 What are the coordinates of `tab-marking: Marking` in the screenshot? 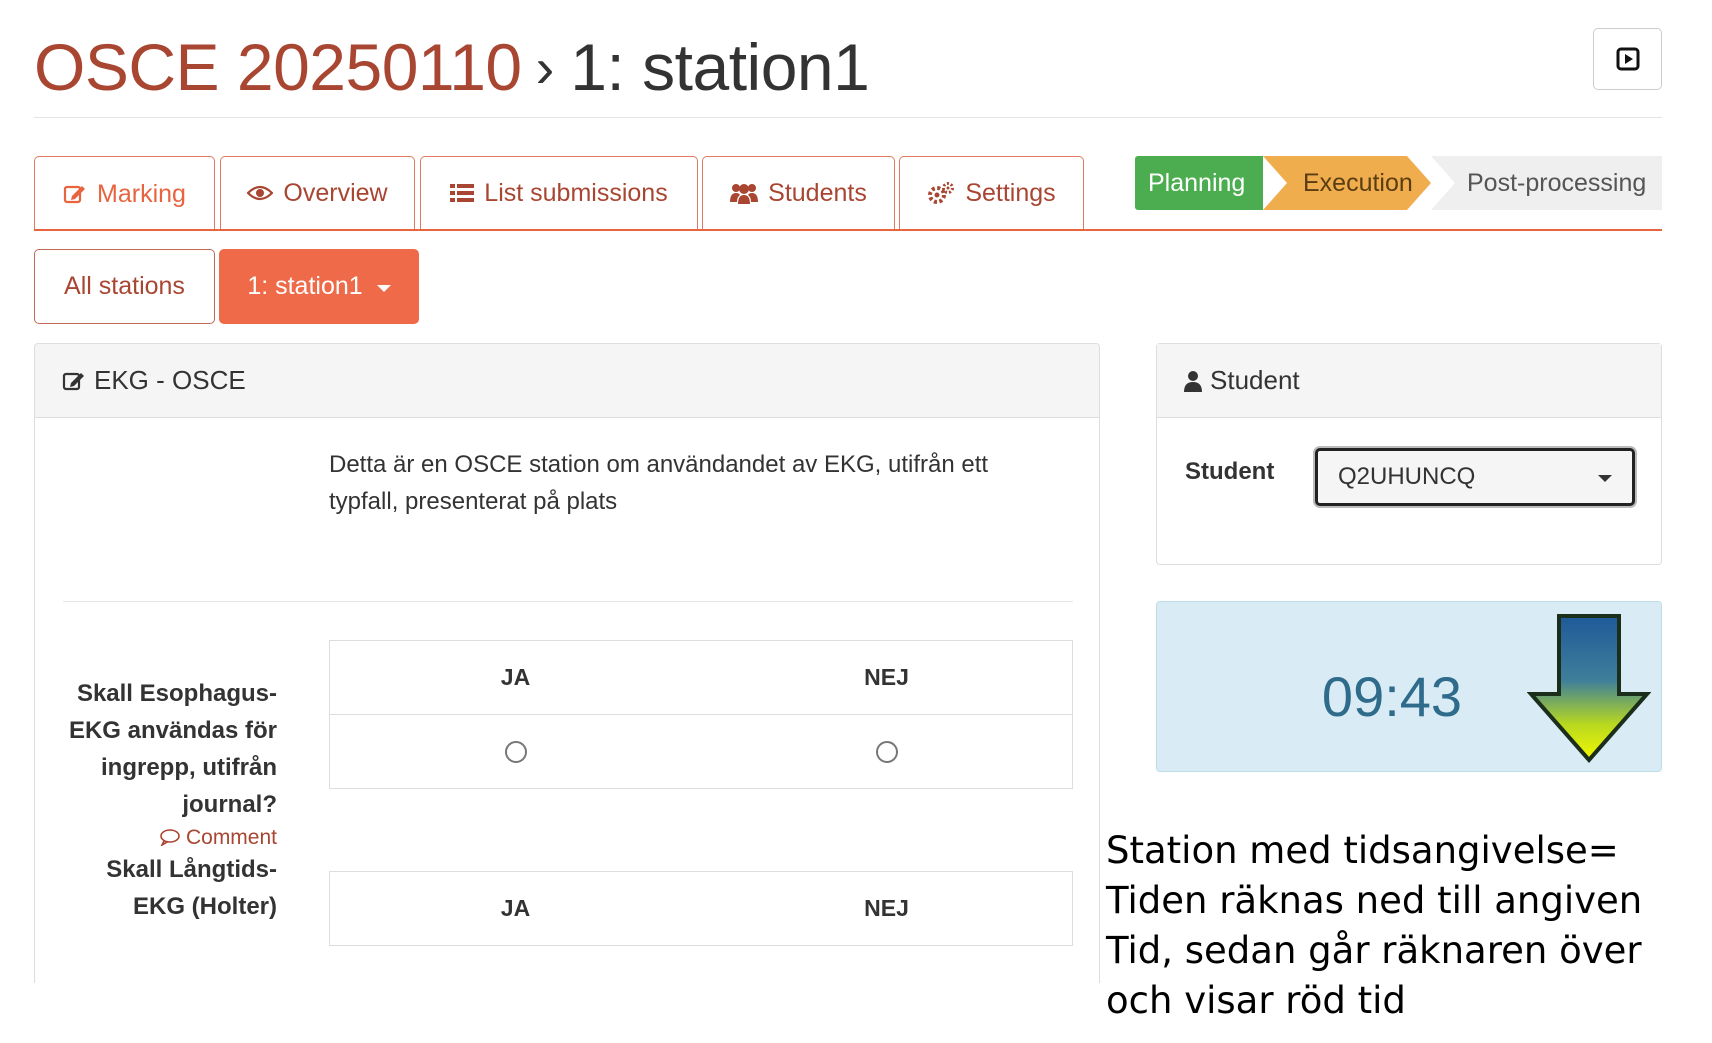 It's located at (124, 193).